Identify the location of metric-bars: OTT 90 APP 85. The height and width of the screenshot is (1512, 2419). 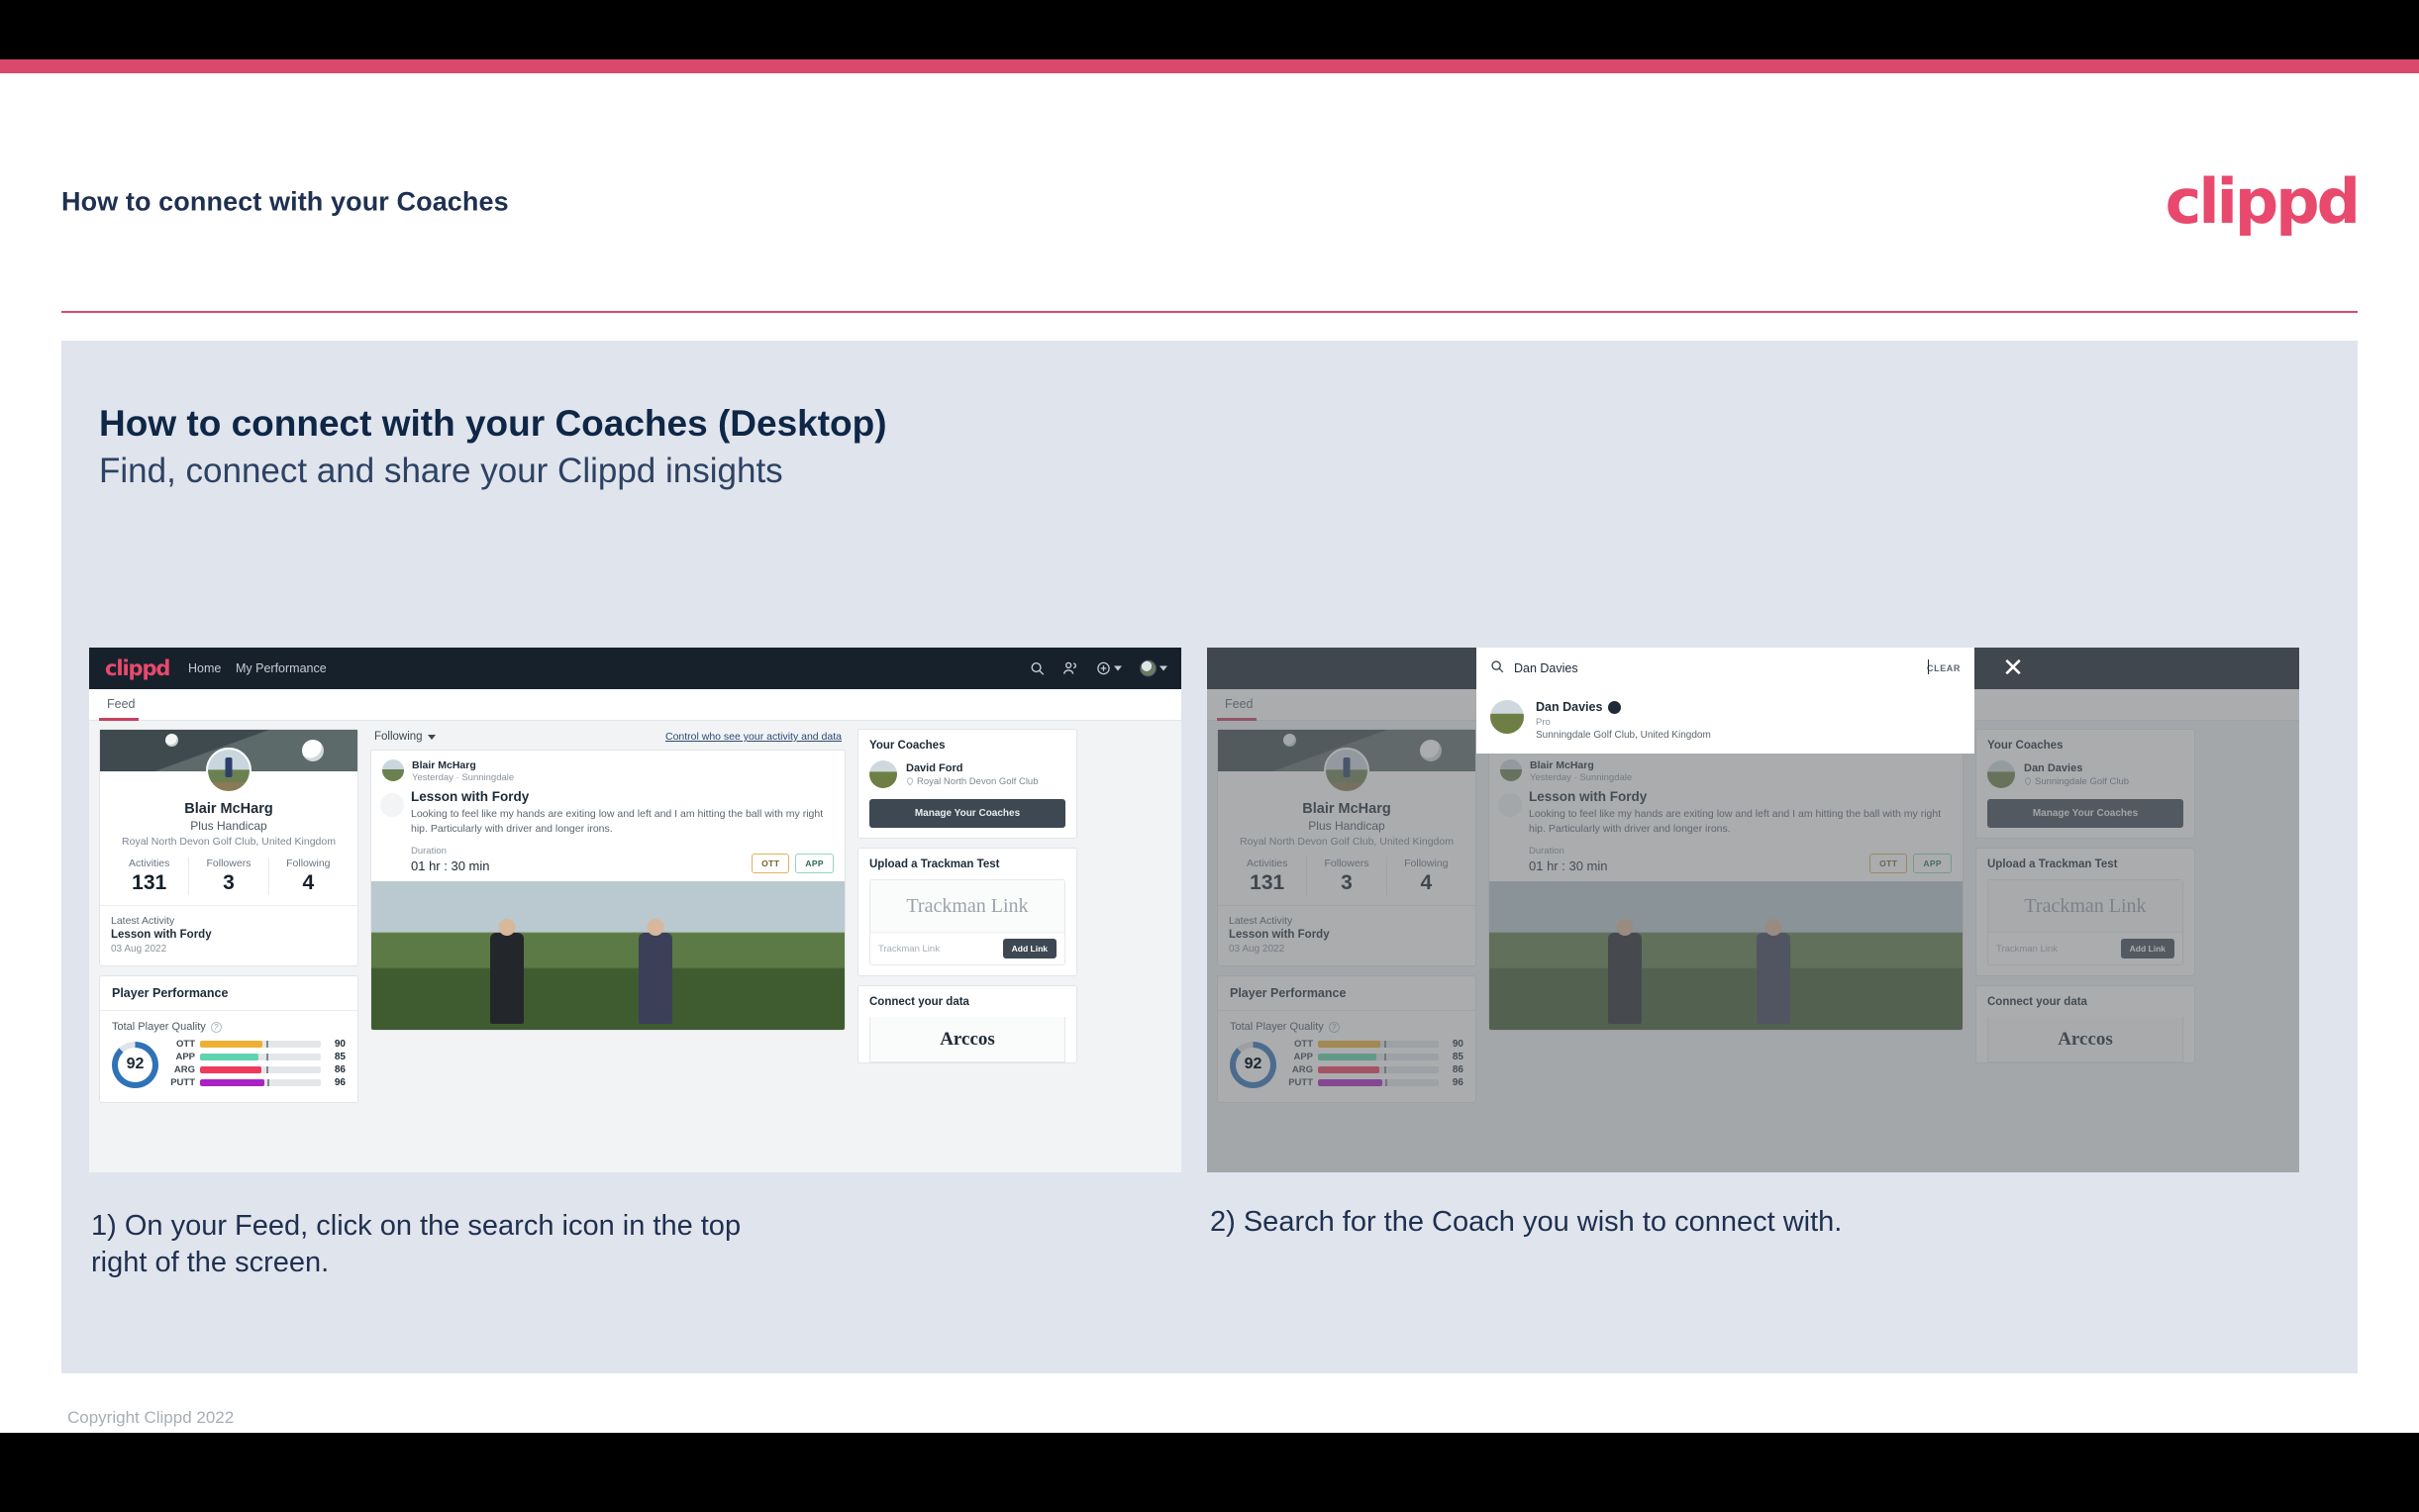
(257, 1064).